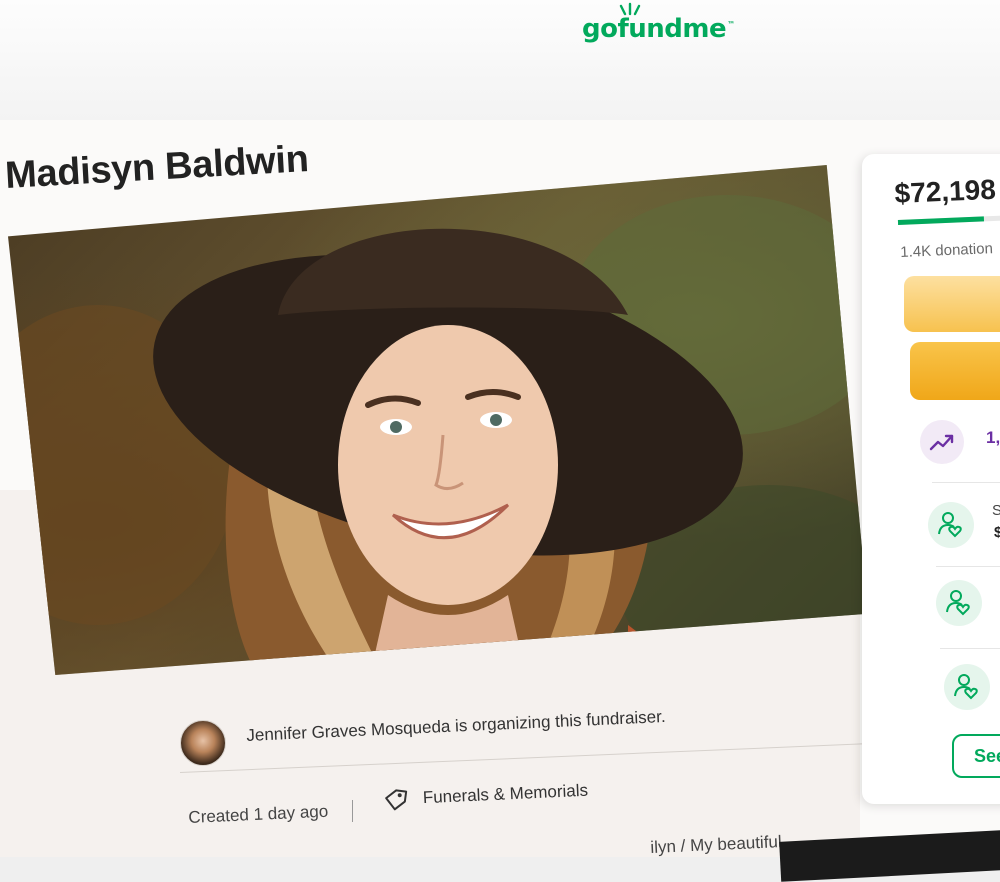  I want to click on meta-separator, so click(352, 811).